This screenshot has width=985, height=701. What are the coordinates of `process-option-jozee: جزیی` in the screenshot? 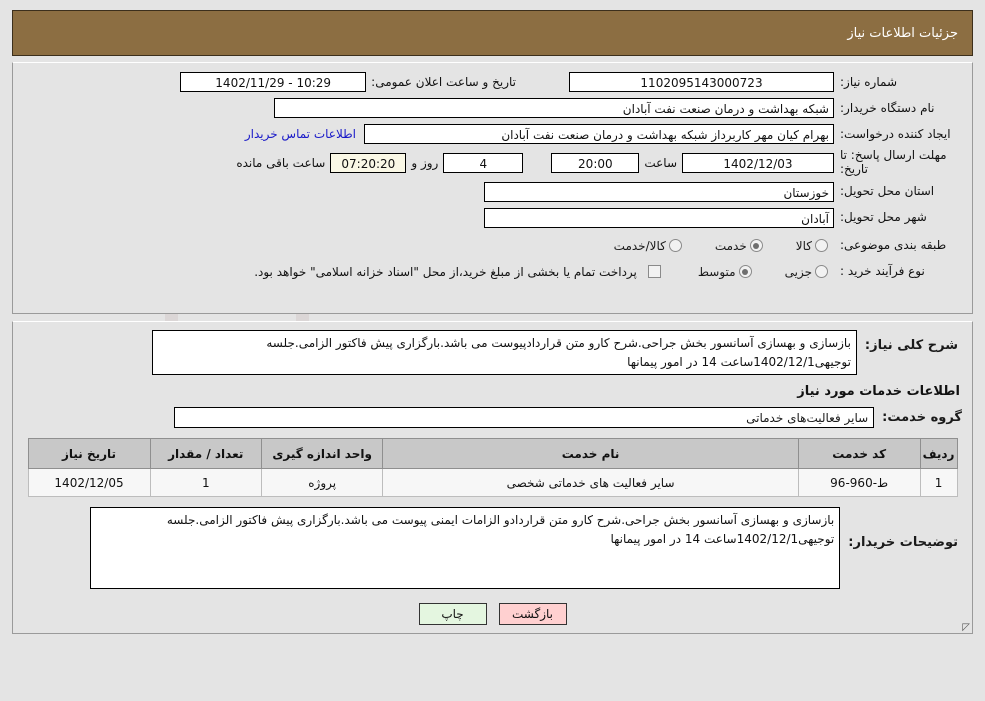 It's located at (809, 272).